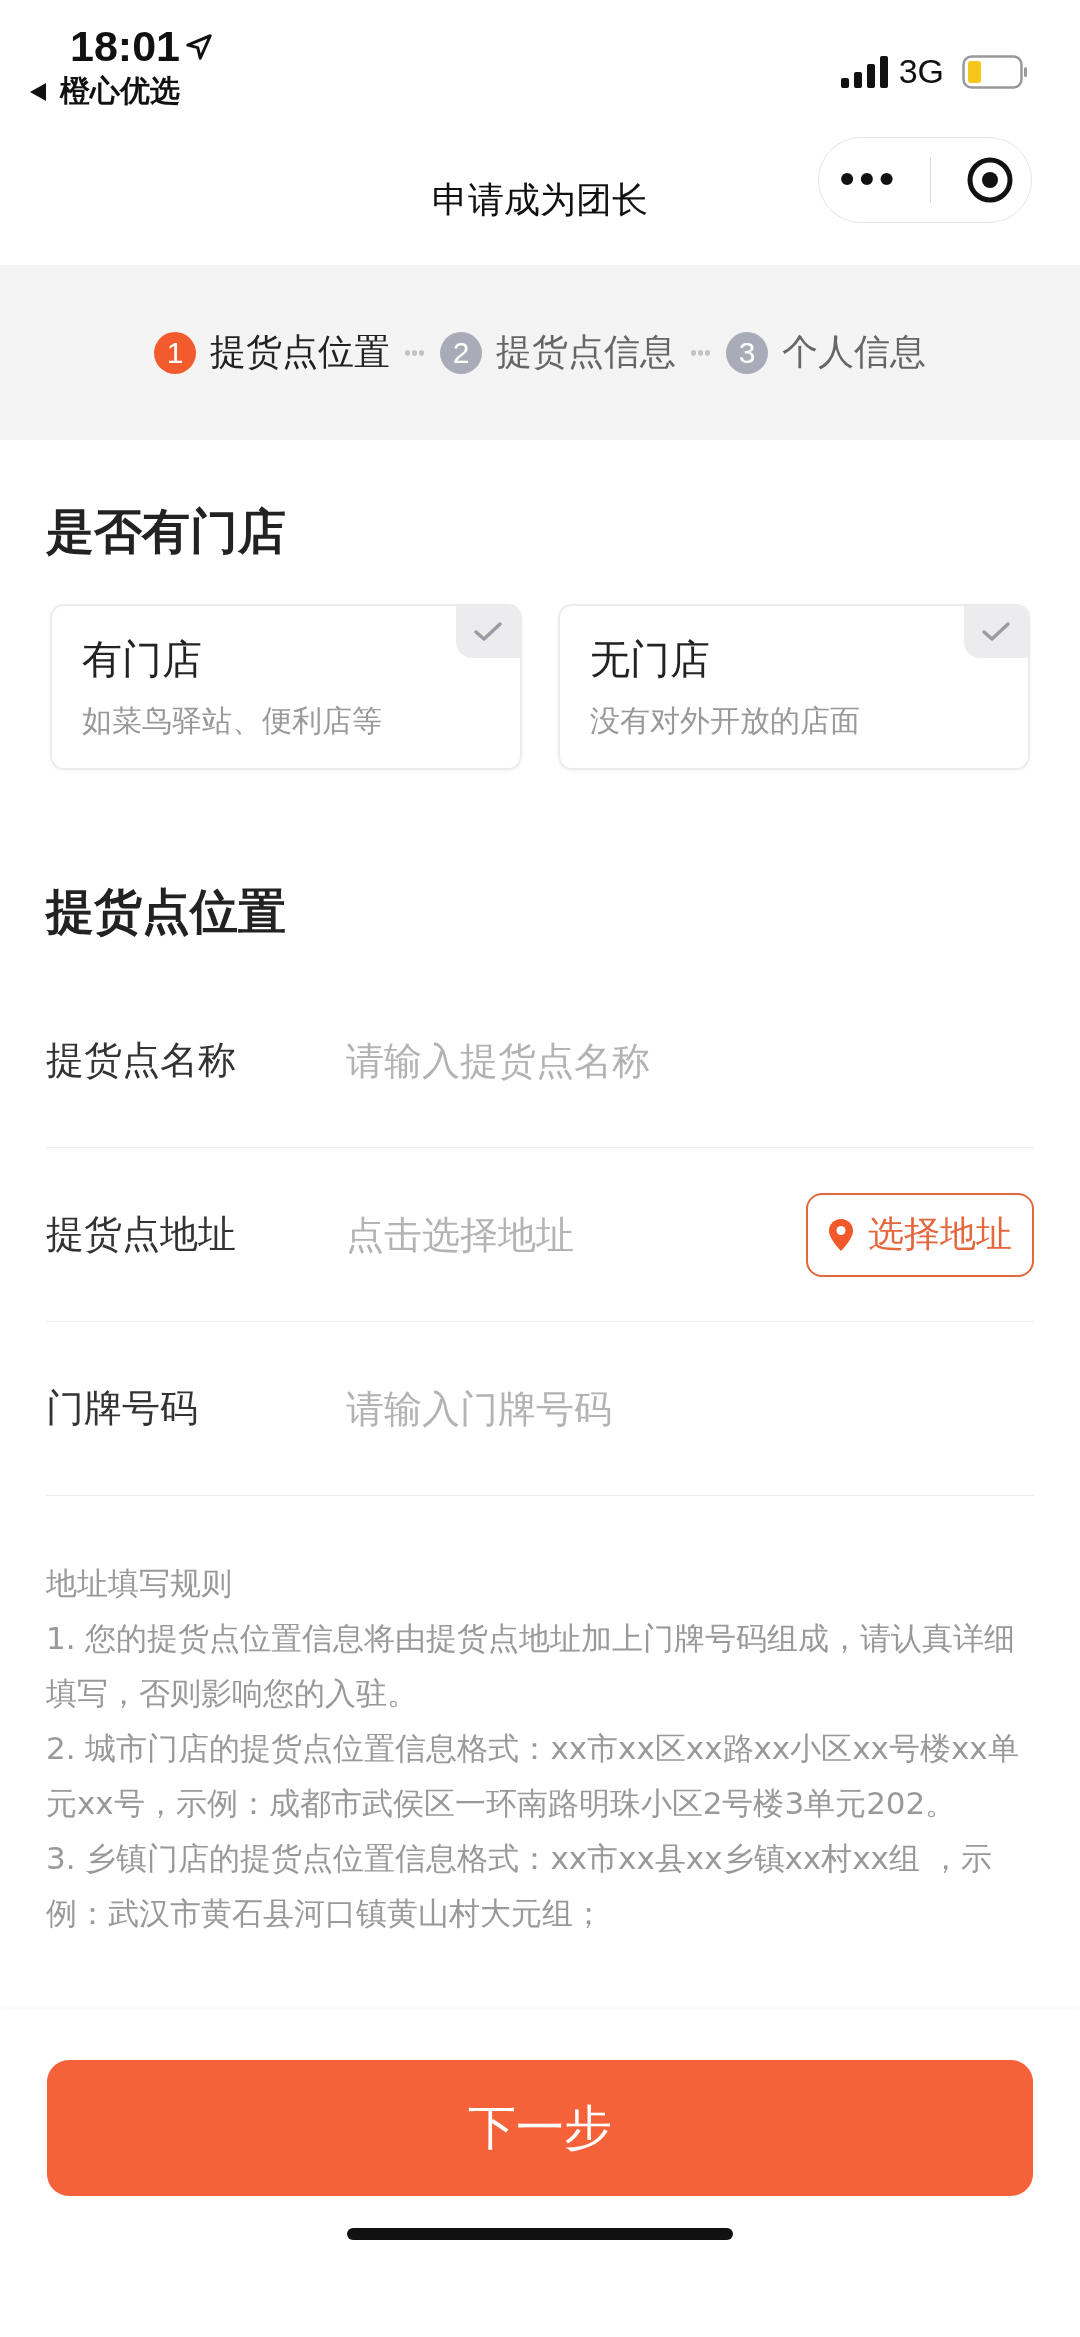 The image size is (1080, 2337). Describe the element at coordinates (533, 1776) in the screenshot. I see `rule-text: 2. 城市门店的提货点位置信息格式：xx市xx区xx路xx小区xx号楼xx单元xx号，示例：成都市武侯区一环南路明珠小区2号楼3单元202。` at that location.